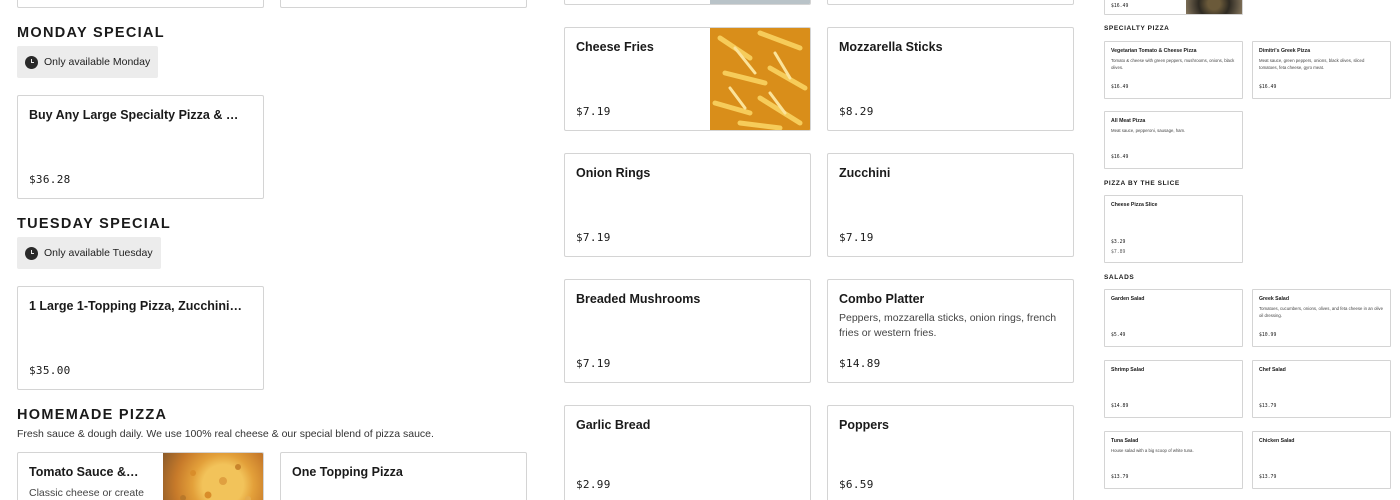 Image resolution: width=1400 pixels, height=500 pixels. What do you see at coordinates (1321, 389) in the screenshot?
I see `menu-item-chef-salad: Chef Salad $13.79` at bounding box center [1321, 389].